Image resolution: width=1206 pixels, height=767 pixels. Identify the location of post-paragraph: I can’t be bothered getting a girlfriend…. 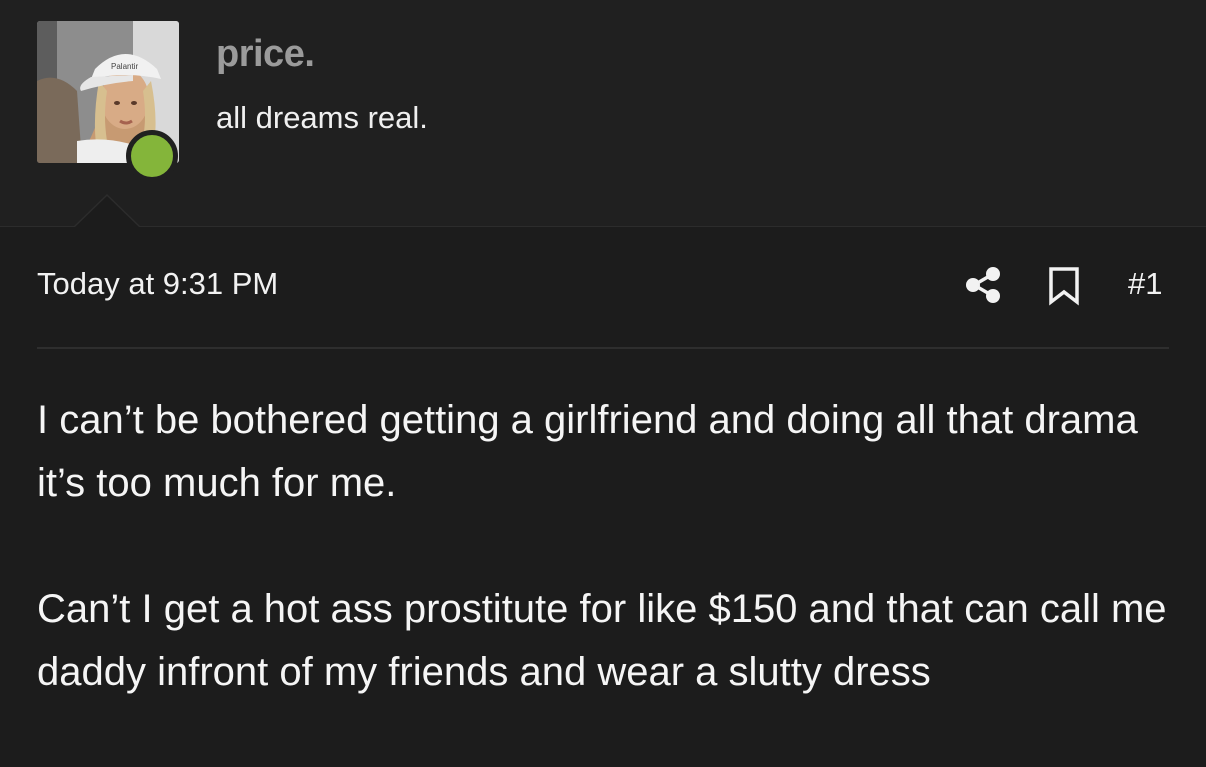
(587, 451).